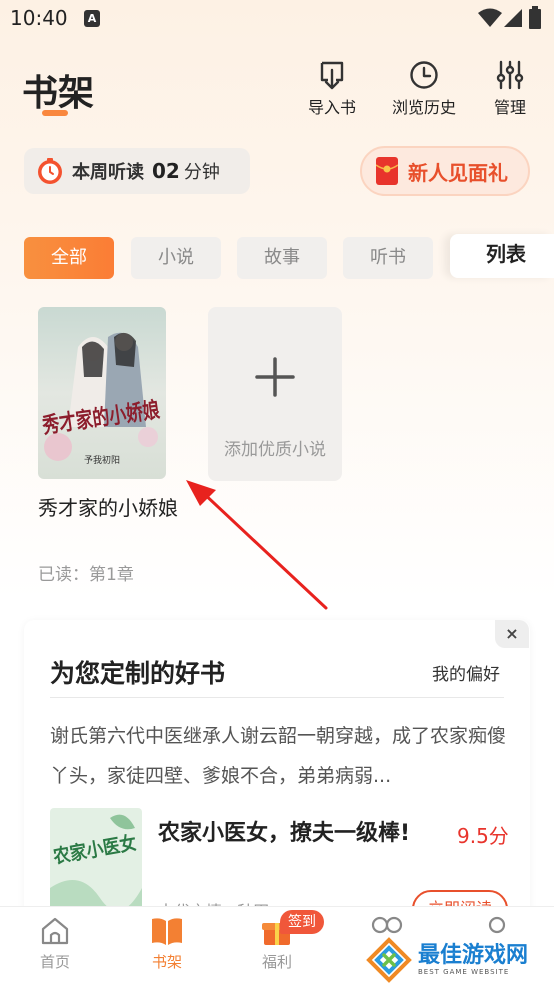  What do you see at coordinates (288, 834) in the screenshot?
I see `recommended-book-title: 农家小医女，撩夫一级棒!` at bounding box center [288, 834].